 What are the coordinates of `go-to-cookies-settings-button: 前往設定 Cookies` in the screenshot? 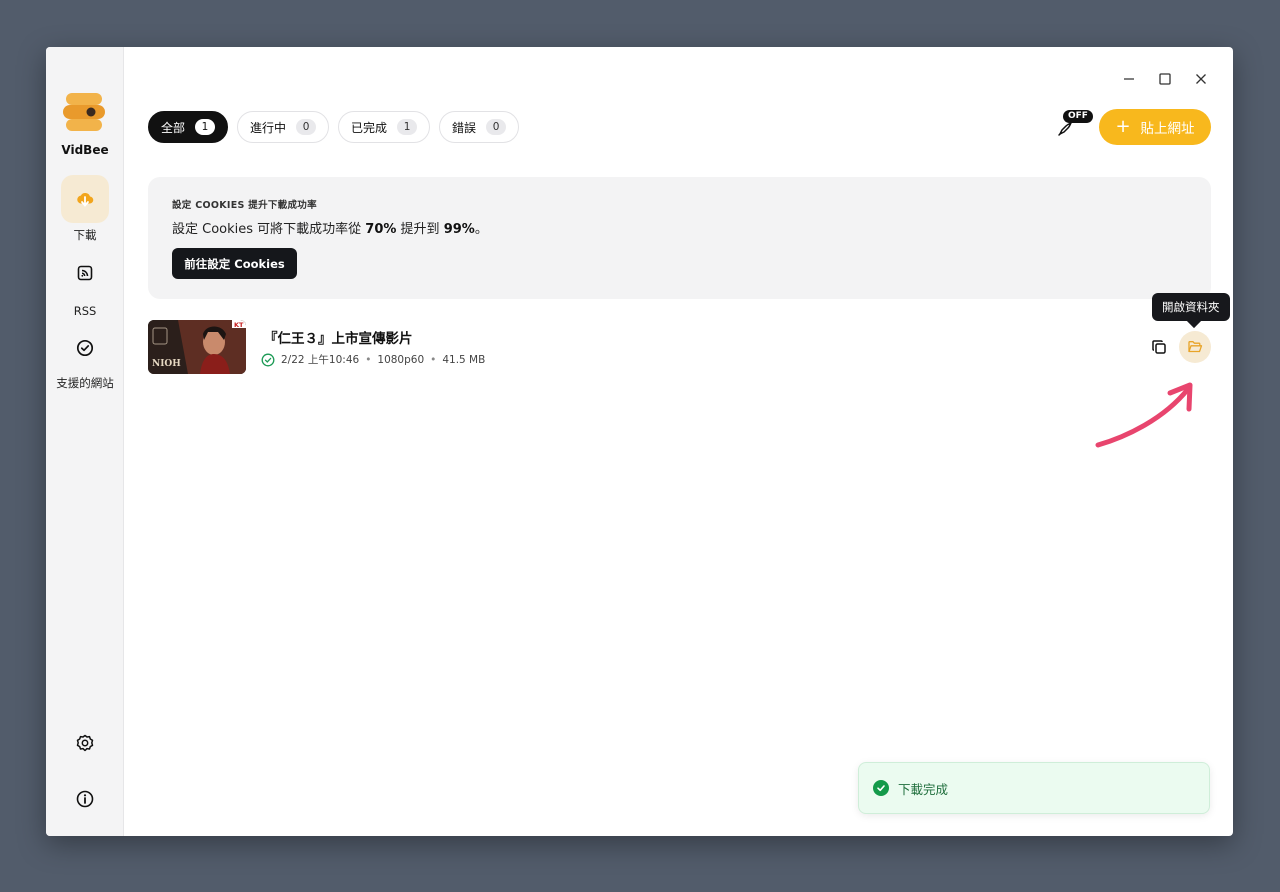 It's located at (234, 263).